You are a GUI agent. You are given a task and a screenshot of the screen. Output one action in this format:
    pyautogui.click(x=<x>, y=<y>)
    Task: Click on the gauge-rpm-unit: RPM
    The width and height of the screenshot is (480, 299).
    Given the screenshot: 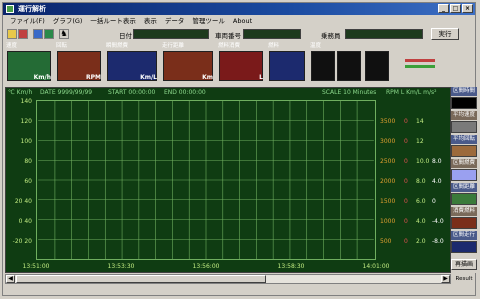 What is the action you would take?
    pyautogui.click(x=93, y=77)
    